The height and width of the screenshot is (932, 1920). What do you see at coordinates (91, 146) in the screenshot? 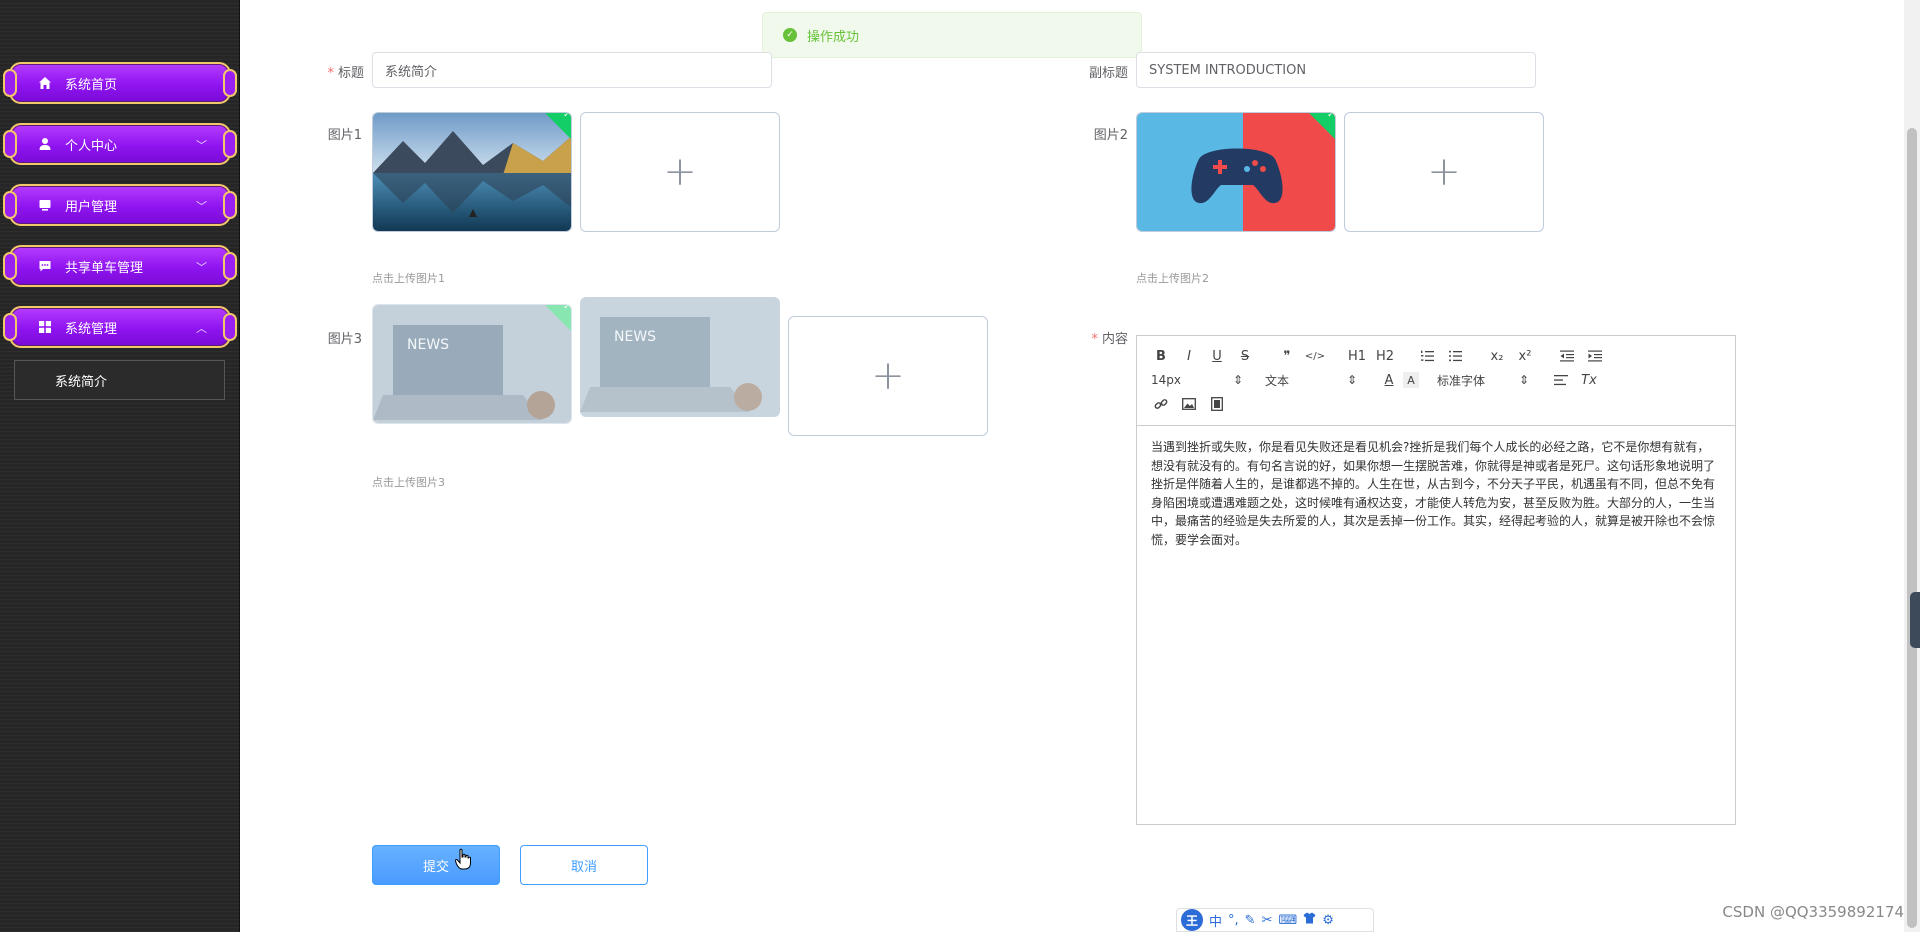
I see `sidebar-item-label: 个人中心` at bounding box center [91, 146].